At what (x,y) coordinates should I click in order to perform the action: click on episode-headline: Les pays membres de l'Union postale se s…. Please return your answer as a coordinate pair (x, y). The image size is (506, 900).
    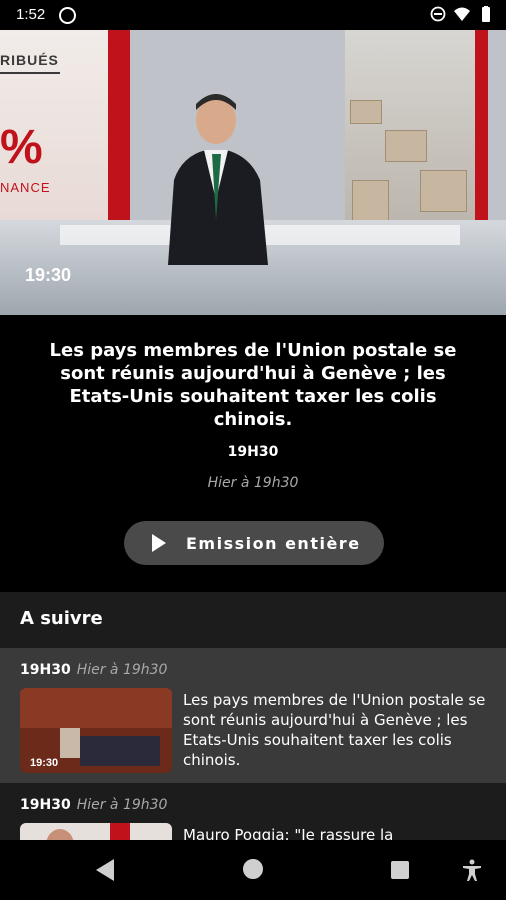
    Looking at the image, I should click on (253, 385).